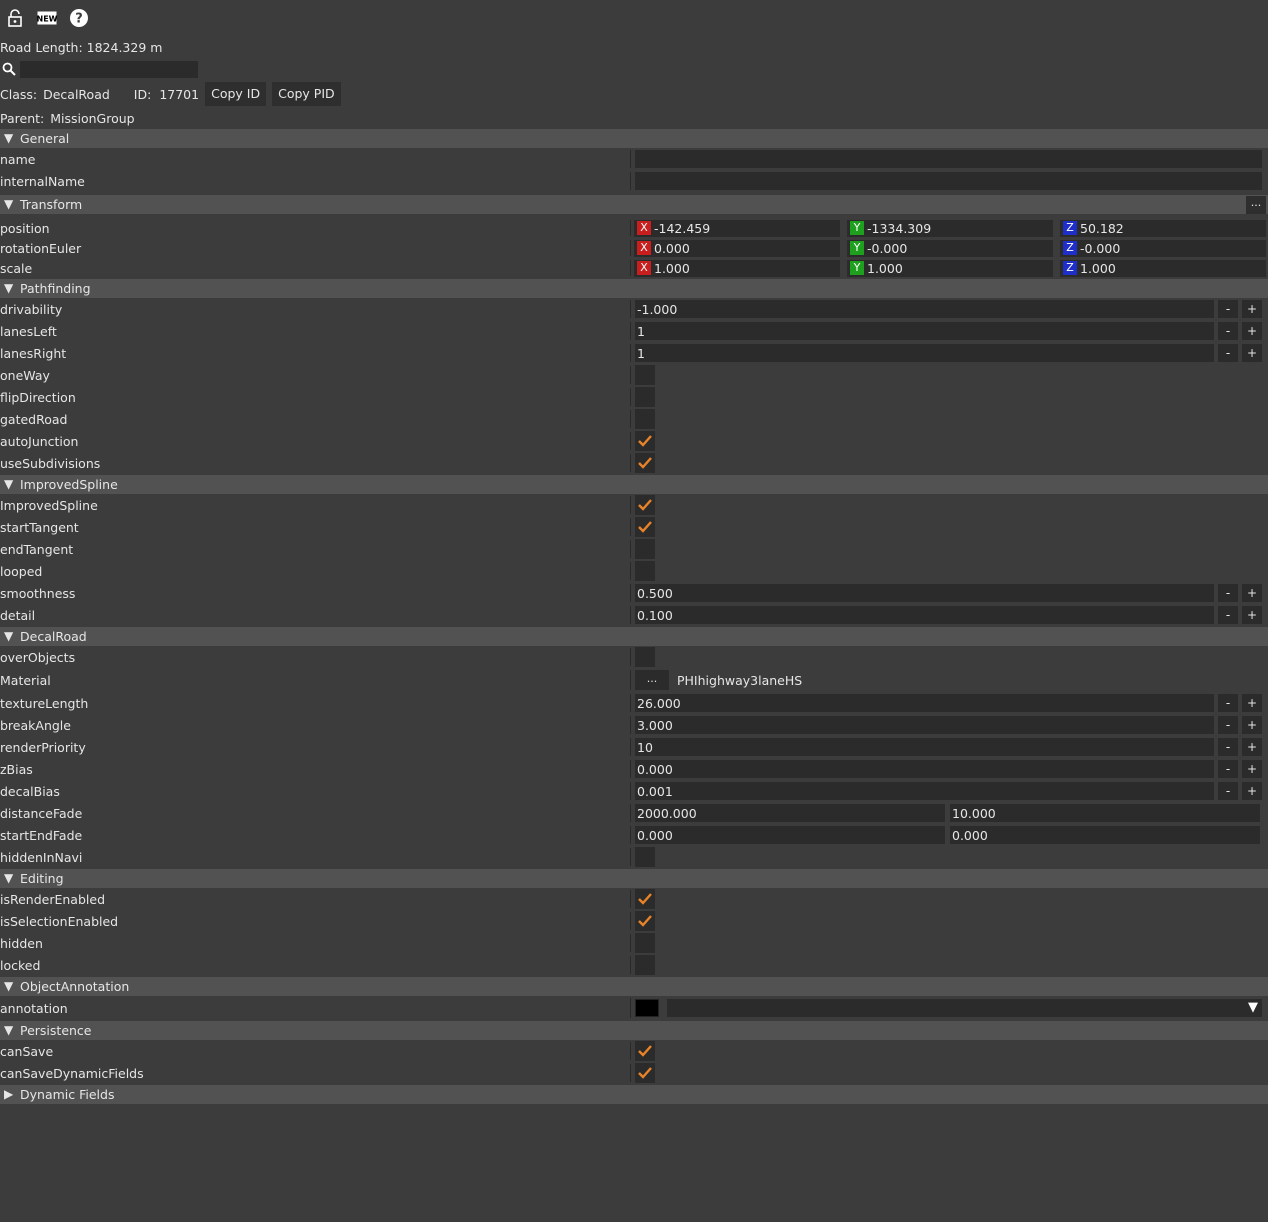 The width and height of the screenshot is (1268, 1222). What do you see at coordinates (924, 353) in the screenshot?
I see `lanesright-field: 1` at bounding box center [924, 353].